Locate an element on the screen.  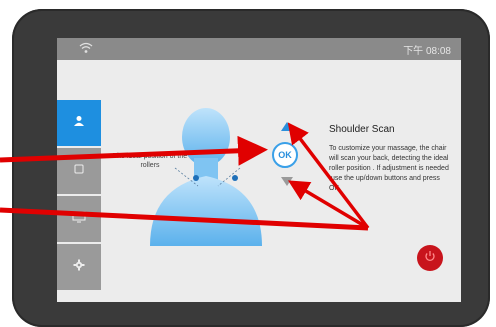
page-title: Shoulder Scan is located at coordinates (362, 129).